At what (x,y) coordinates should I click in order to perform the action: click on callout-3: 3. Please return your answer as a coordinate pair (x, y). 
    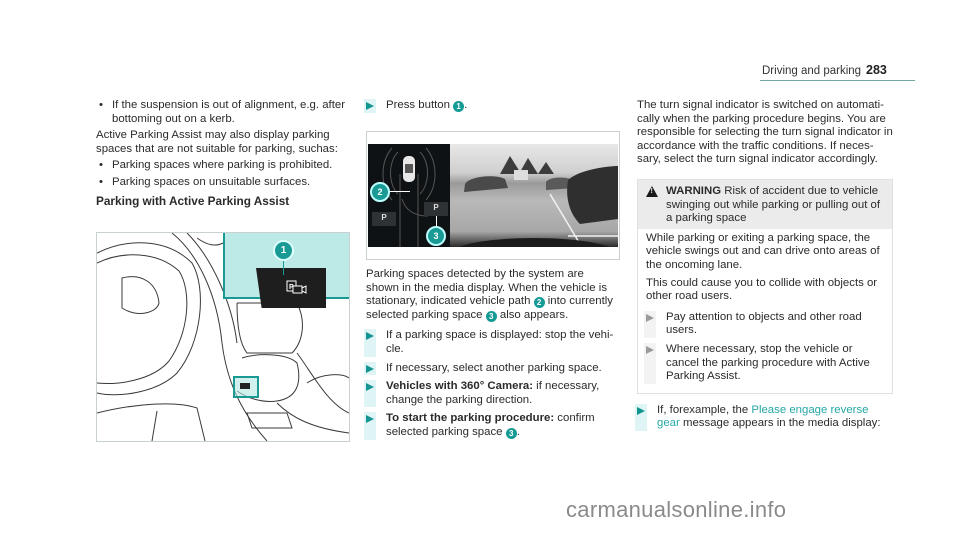
    Looking at the image, I should click on (436, 236).